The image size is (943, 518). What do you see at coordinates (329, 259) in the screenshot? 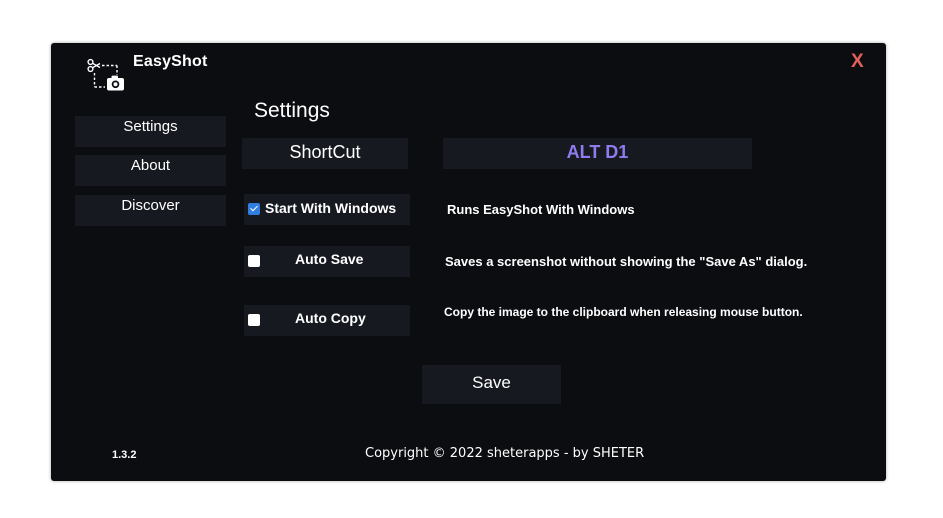
I see `auto-save-label: Auto Save` at bounding box center [329, 259].